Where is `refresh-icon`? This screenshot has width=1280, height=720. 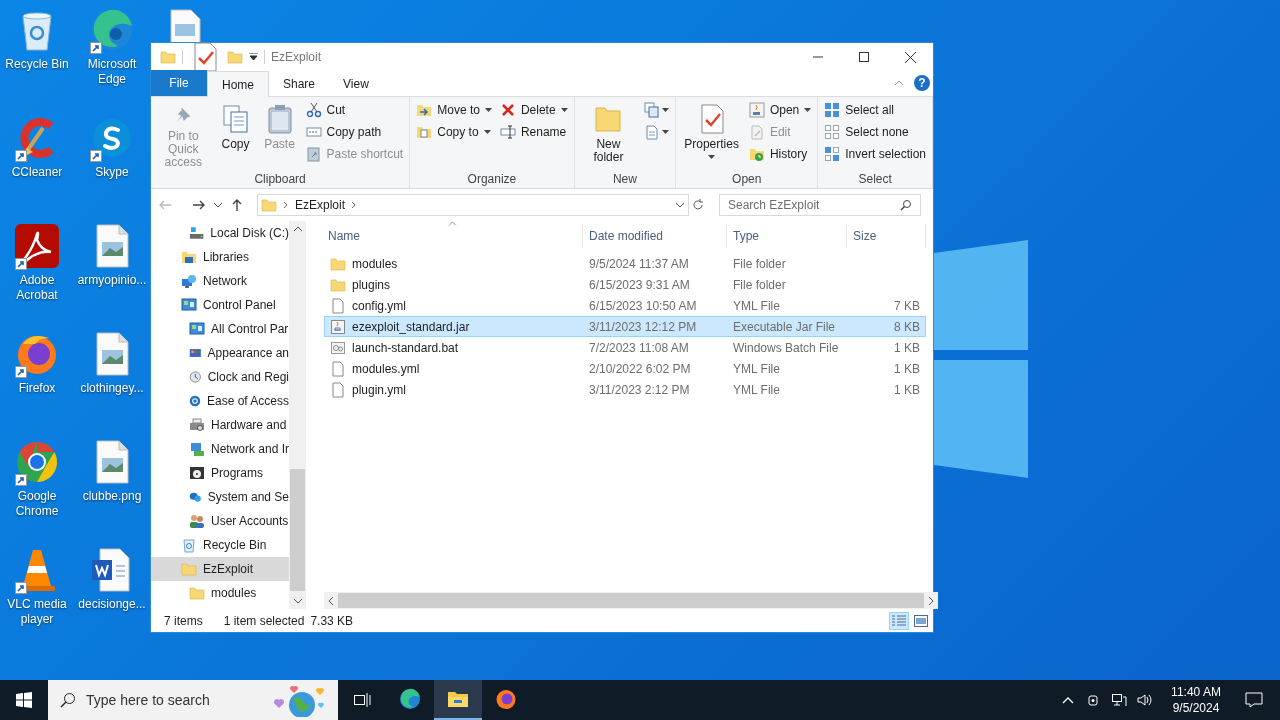
refresh-icon is located at coordinates (698, 205).